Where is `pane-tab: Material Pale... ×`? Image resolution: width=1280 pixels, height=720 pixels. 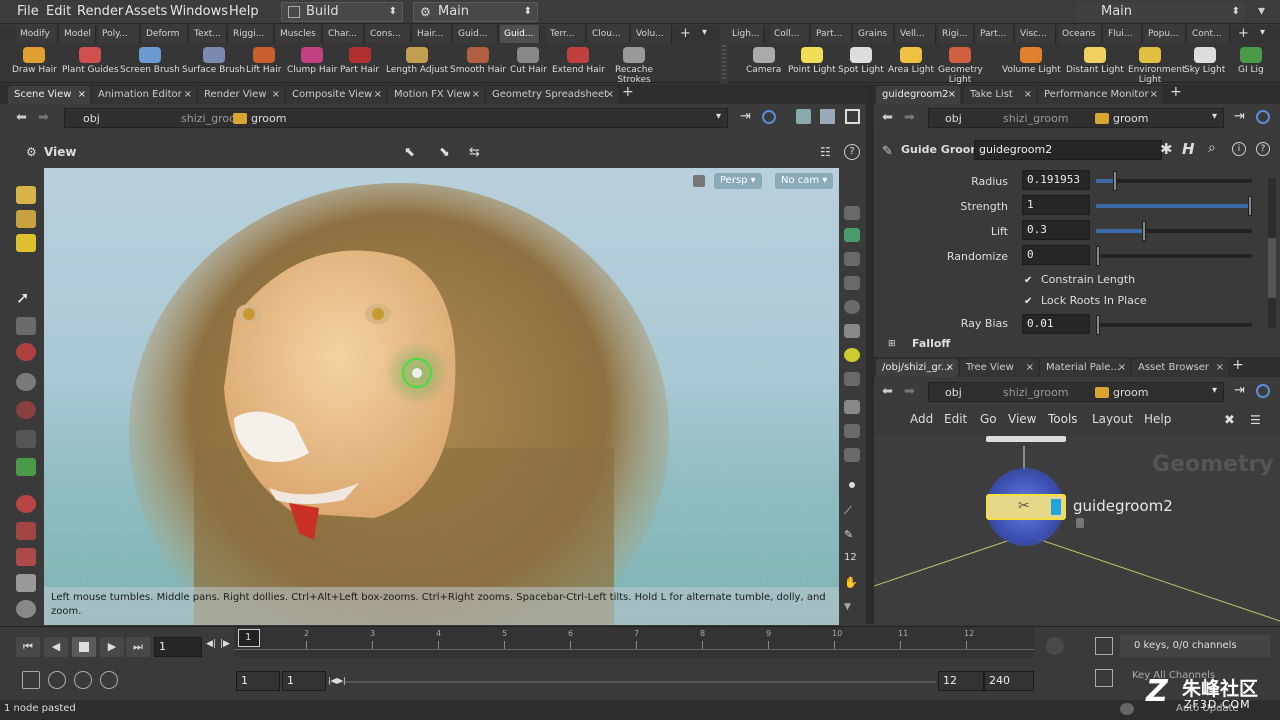 pane-tab: Material Pale... × is located at coordinates (1085, 368).